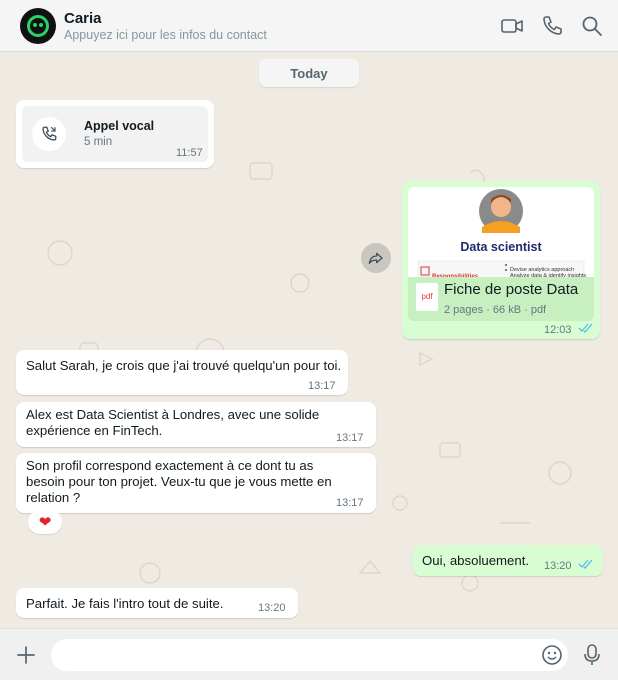 This screenshot has width=618, height=680. Describe the element at coordinates (189, 153) in the screenshot. I see `message-time: 11:57` at that location.